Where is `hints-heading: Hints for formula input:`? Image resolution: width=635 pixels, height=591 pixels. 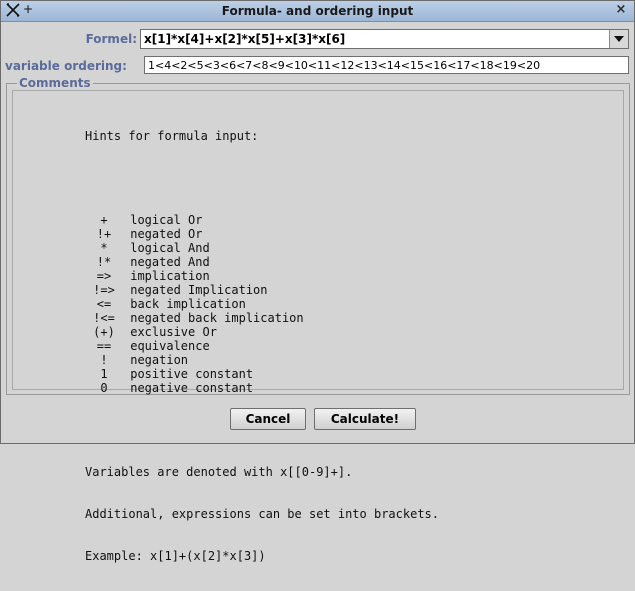
hints-heading: Hints for formula input: is located at coordinates (172, 136).